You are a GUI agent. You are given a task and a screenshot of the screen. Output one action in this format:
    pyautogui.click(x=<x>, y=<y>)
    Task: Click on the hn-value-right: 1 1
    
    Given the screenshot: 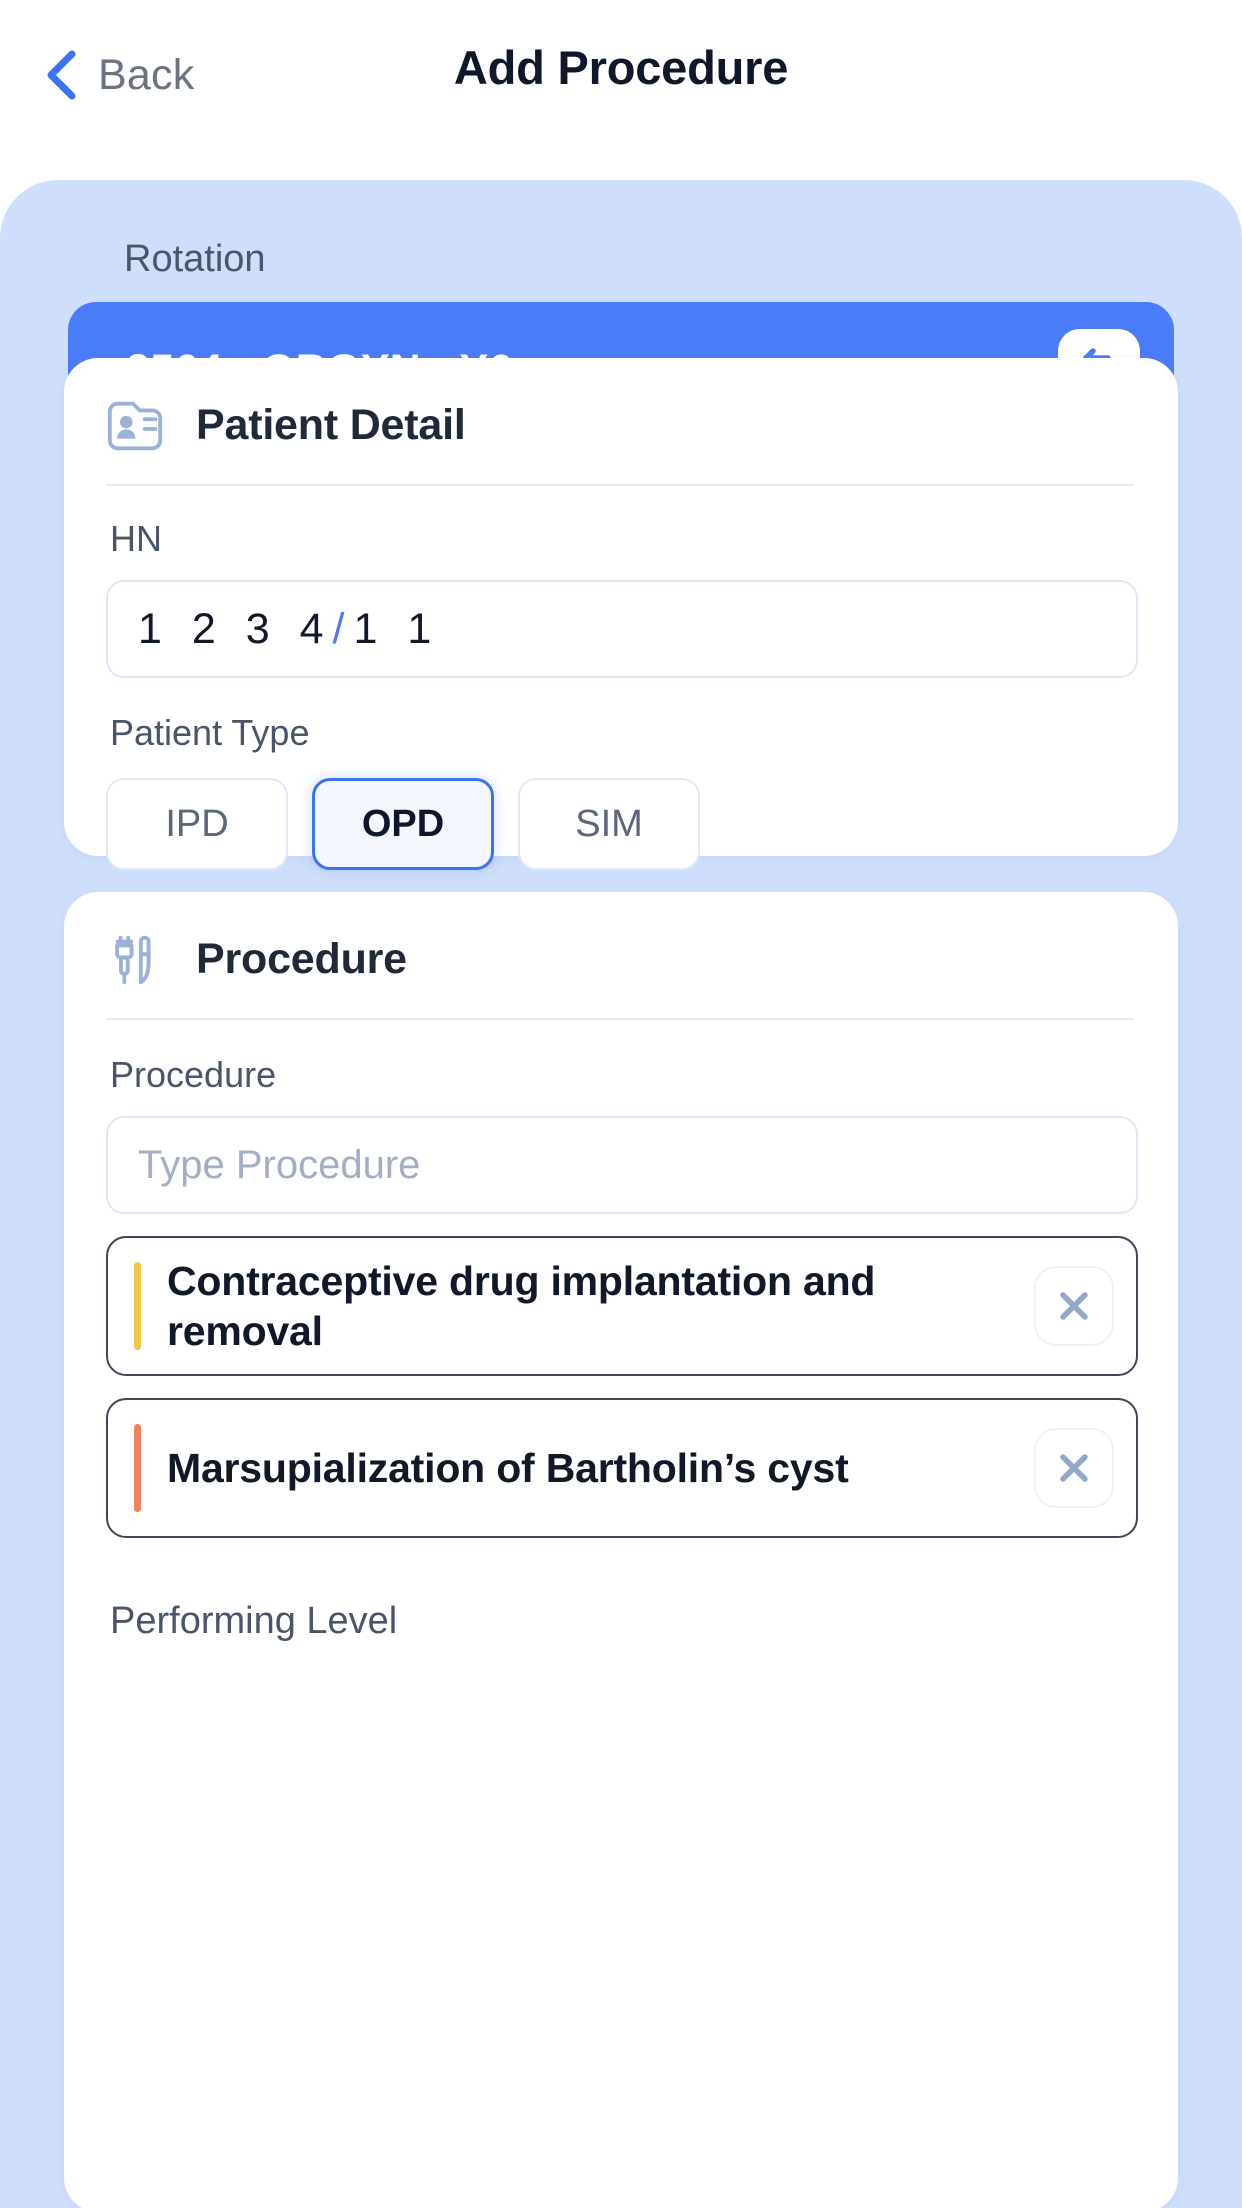 What is the action you would take?
    pyautogui.click(x=397, y=628)
    